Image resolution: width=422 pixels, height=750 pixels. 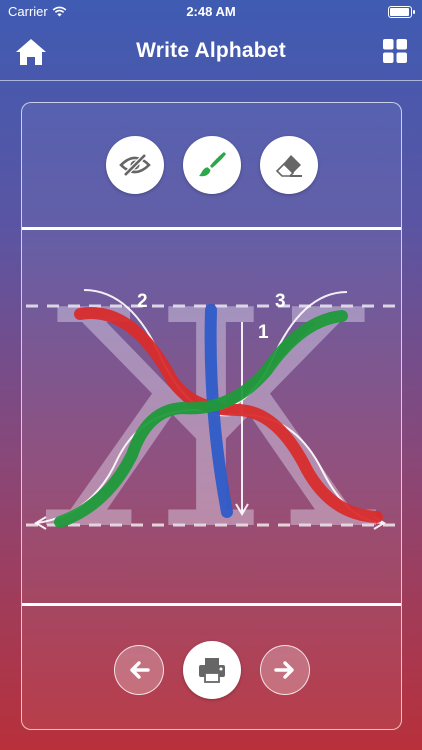 I want to click on next-letter-button, so click(x=285, y=670).